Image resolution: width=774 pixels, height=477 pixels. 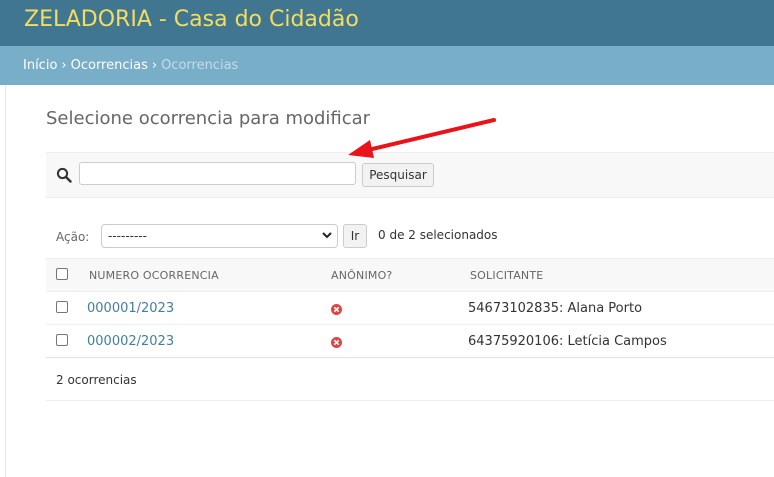 What do you see at coordinates (355, 236) in the screenshot?
I see `action-go-button: Ir` at bounding box center [355, 236].